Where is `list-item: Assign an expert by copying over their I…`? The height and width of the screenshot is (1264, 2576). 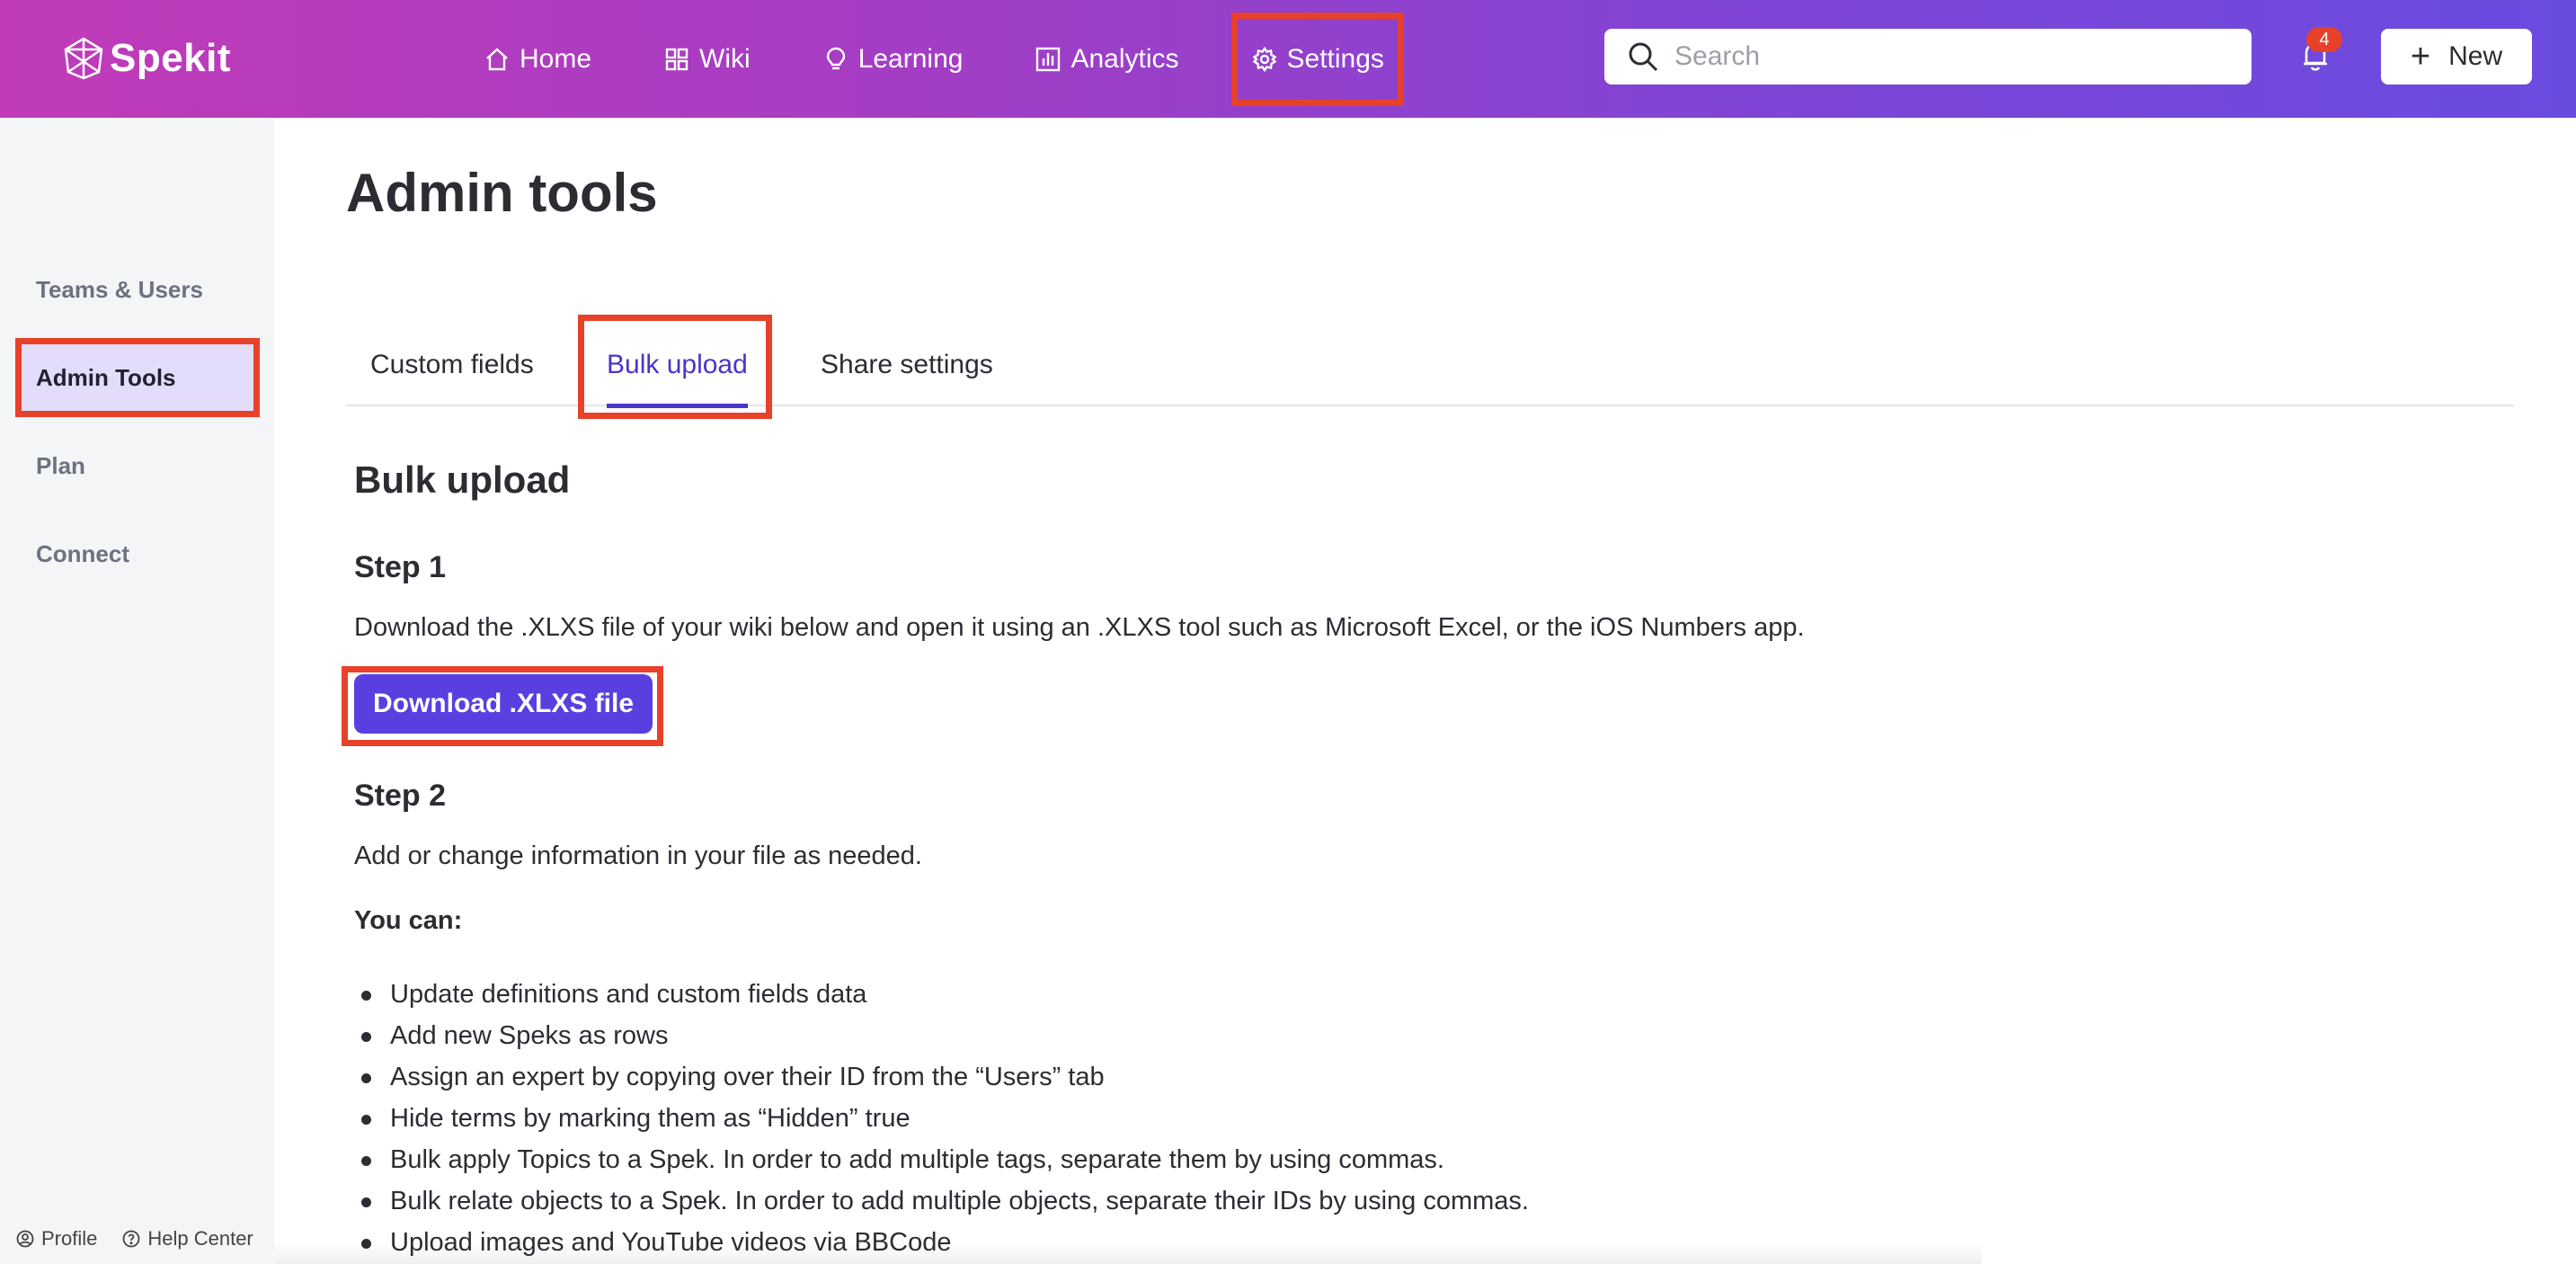
list-item: Assign an expert by copying over their I… is located at coordinates (942, 1077).